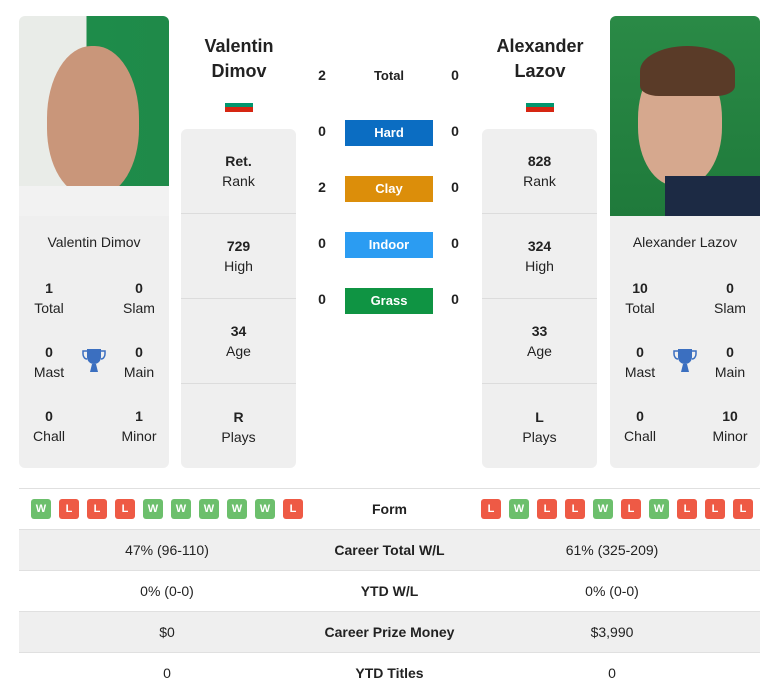 The height and width of the screenshot is (699, 779). Describe the element at coordinates (239, 71) in the screenshot. I see `last-name: Dimov` at that location.